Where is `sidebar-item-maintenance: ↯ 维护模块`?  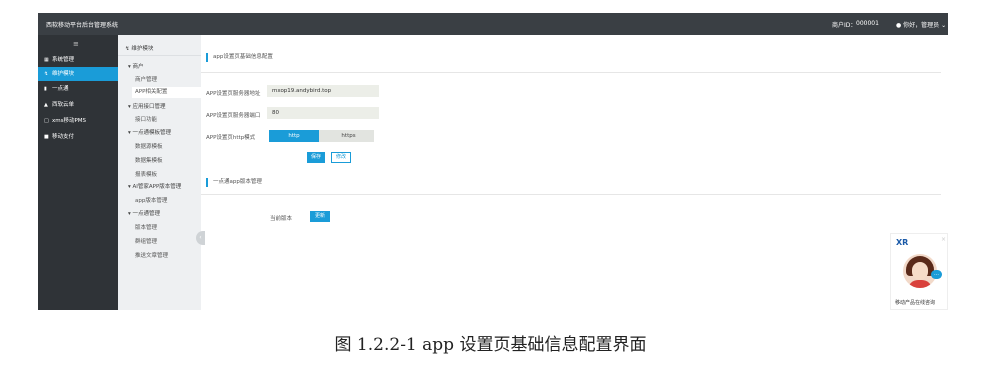
sidebar-item-maintenance: ↯ 维护模块 is located at coordinates (78, 74).